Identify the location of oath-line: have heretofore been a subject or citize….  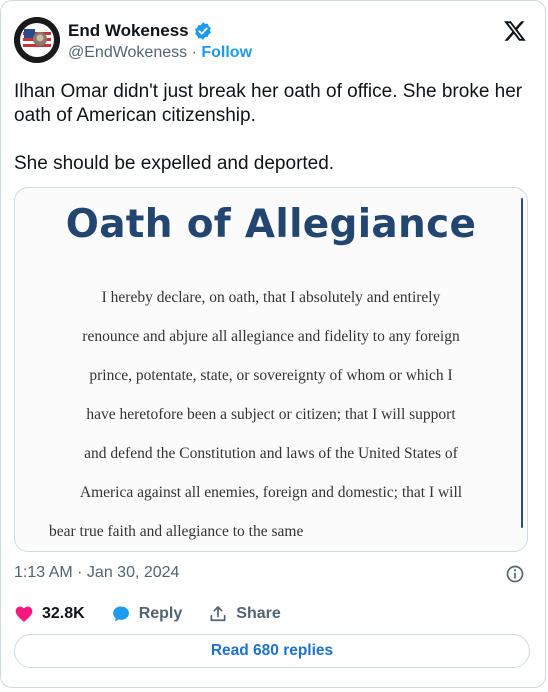
(271, 414).